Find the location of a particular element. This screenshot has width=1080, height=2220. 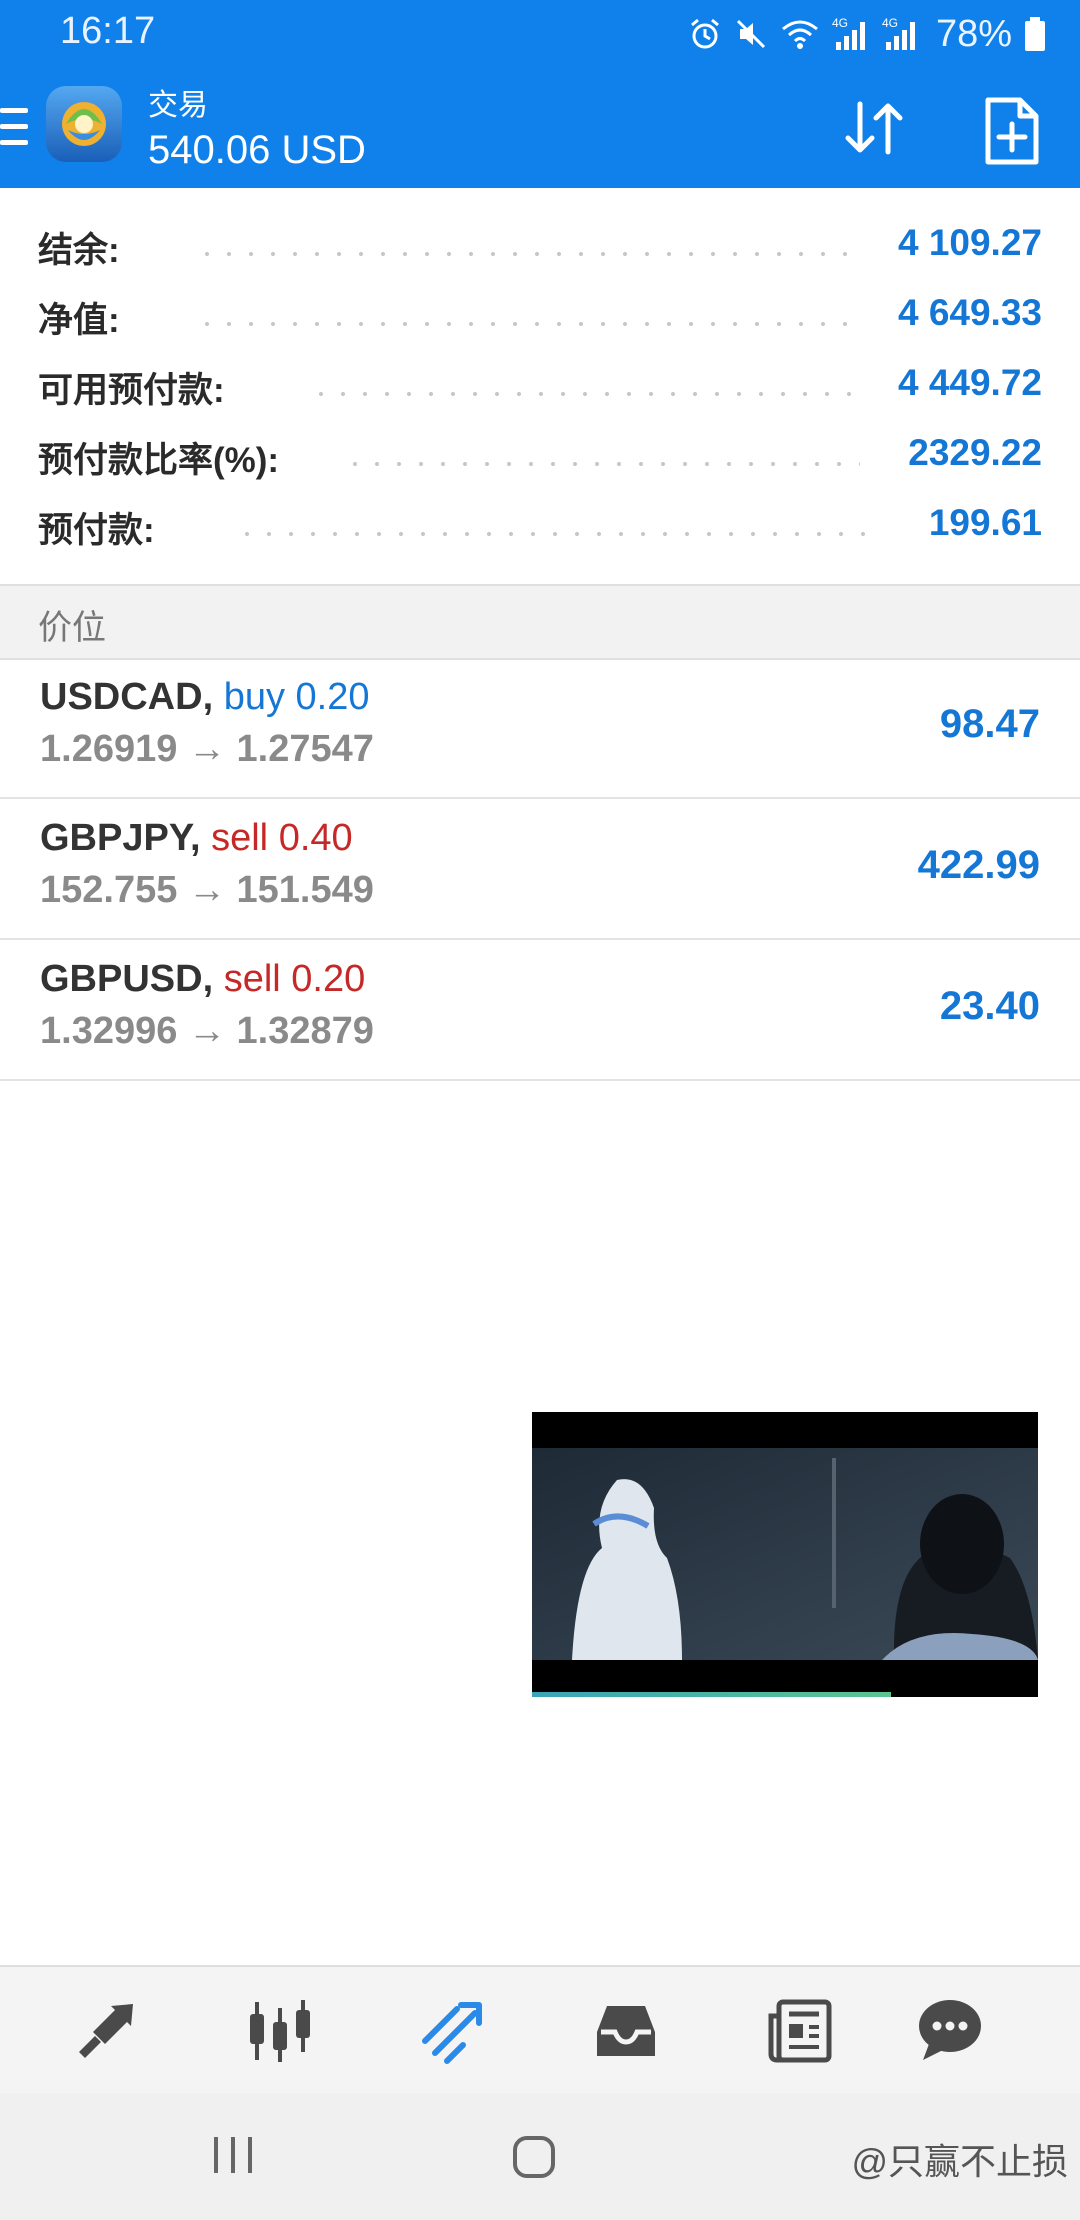

battery-percent: 78% is located at coordinates (973, 33).